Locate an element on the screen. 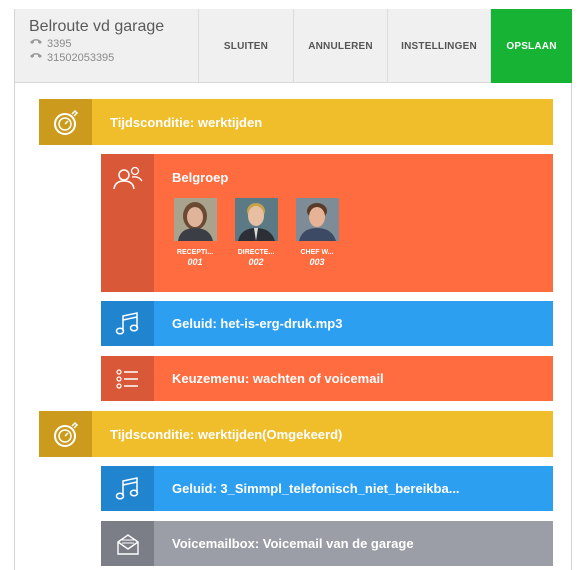 Image resolution: width=580 pixels, height=570 pixels. settings-button: INSTELLINGEN is located at coordinates (439, 46).